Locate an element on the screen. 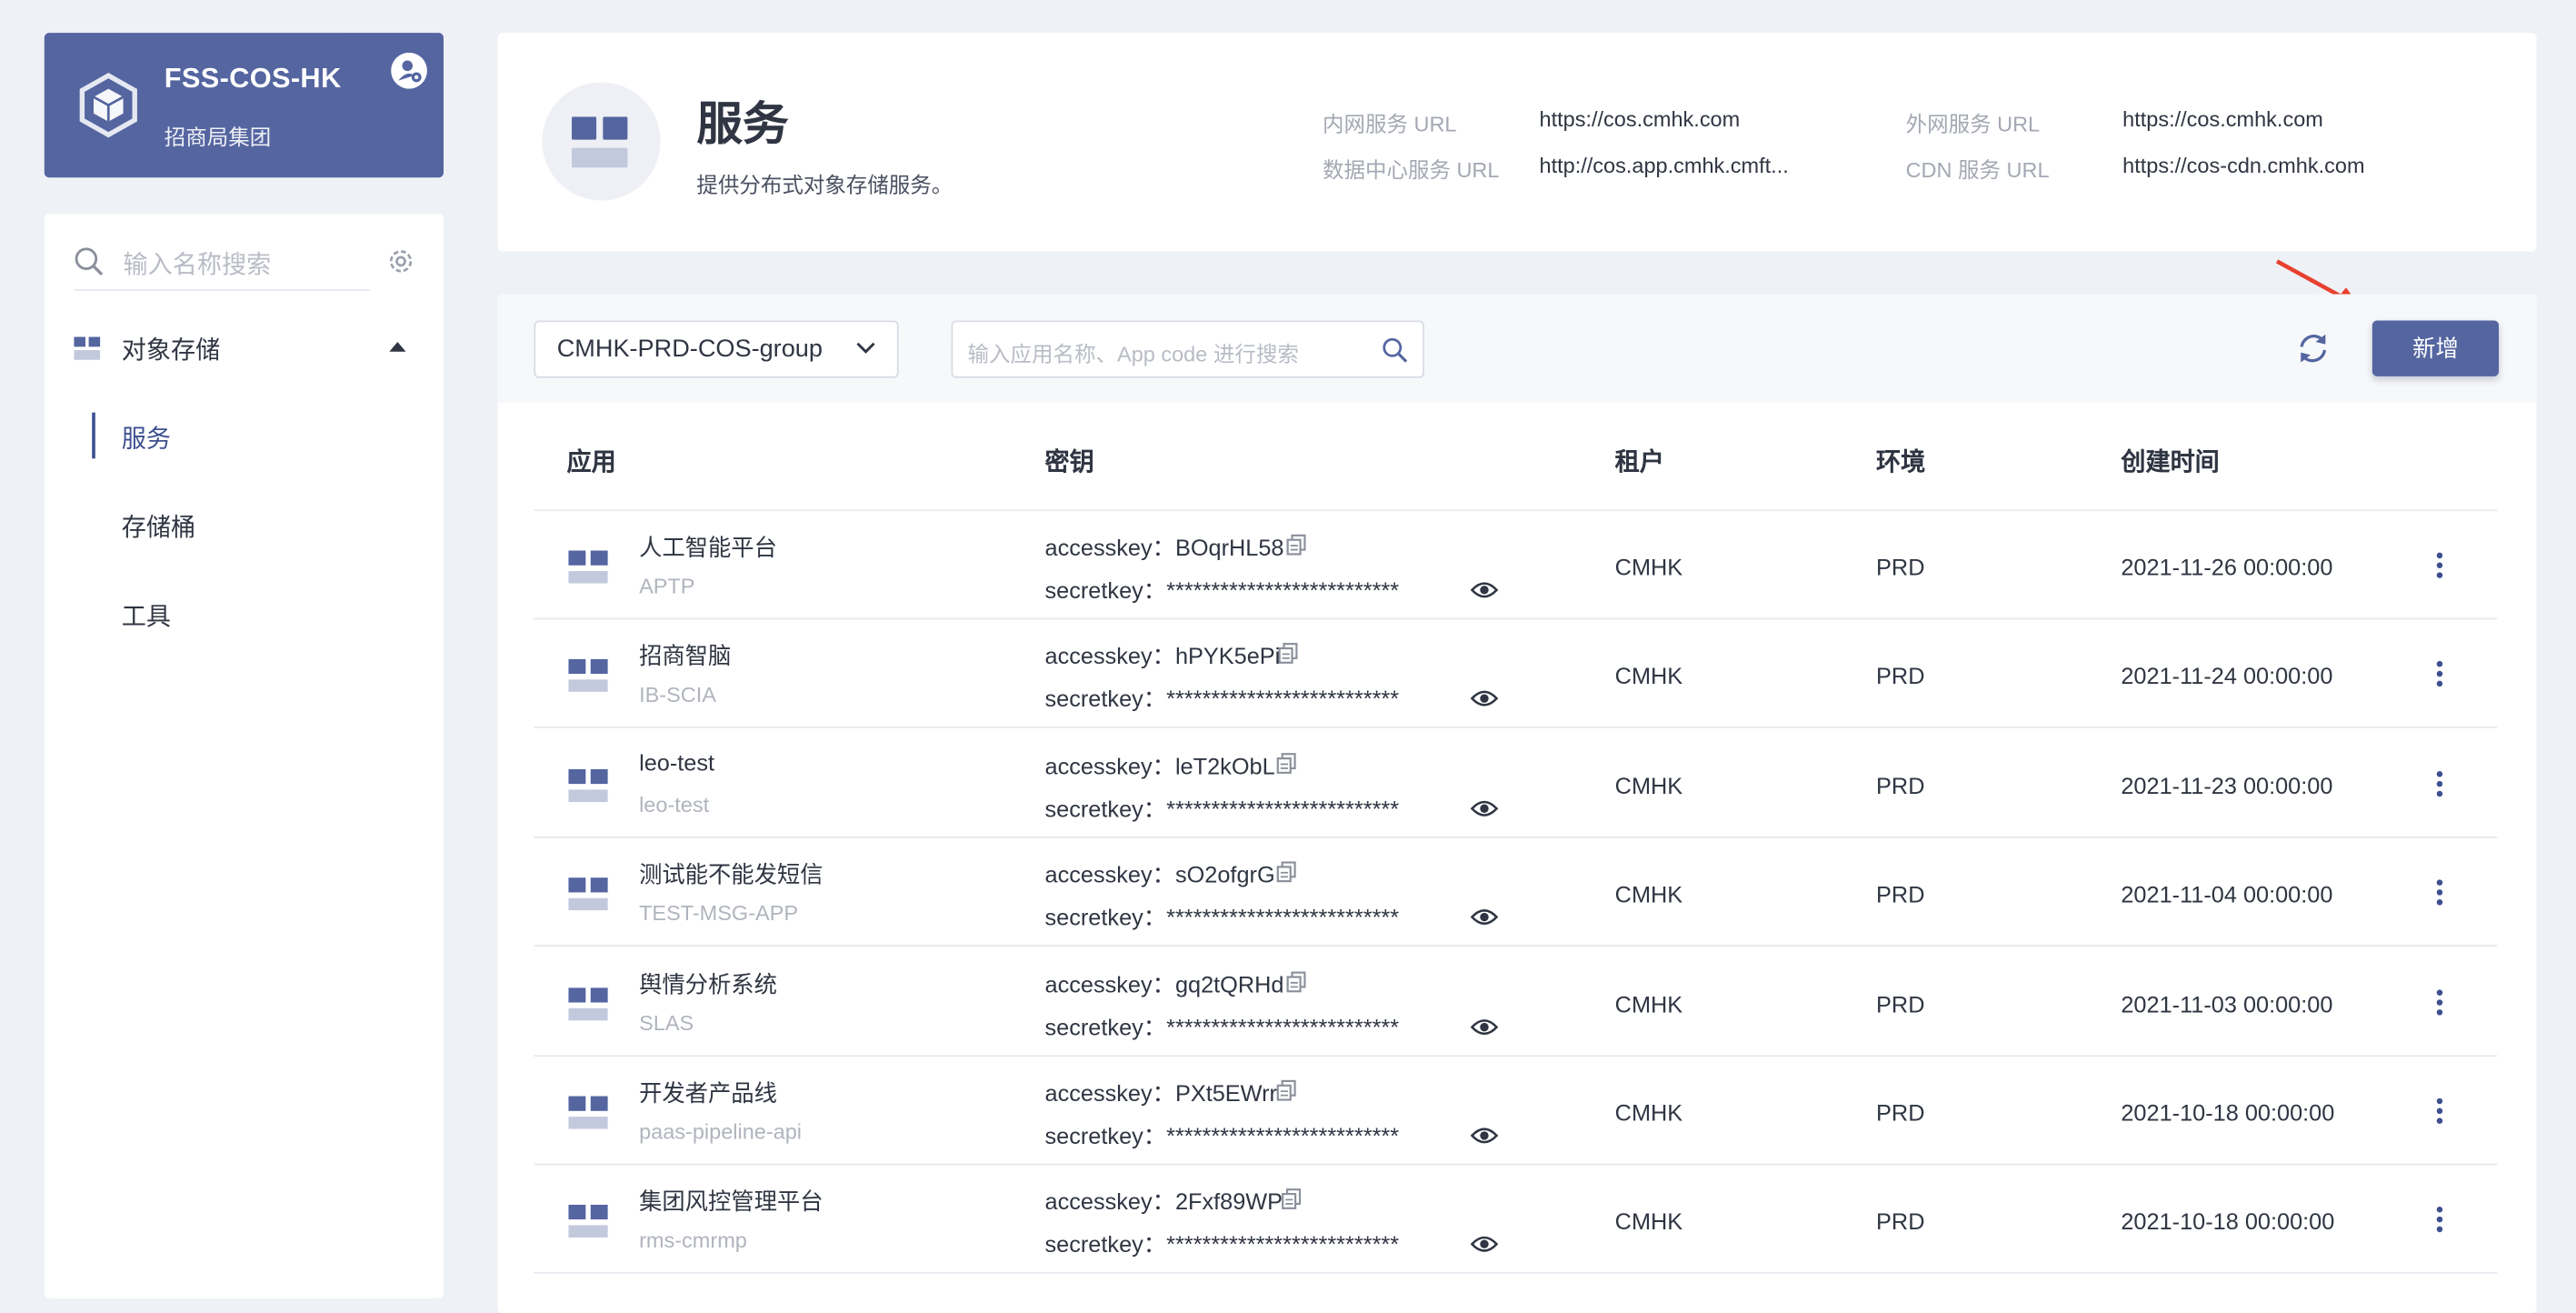  sidebar: 输入名称搜索 对象存储 服务 存储桶 工具 is located at coordinates (244, 755).